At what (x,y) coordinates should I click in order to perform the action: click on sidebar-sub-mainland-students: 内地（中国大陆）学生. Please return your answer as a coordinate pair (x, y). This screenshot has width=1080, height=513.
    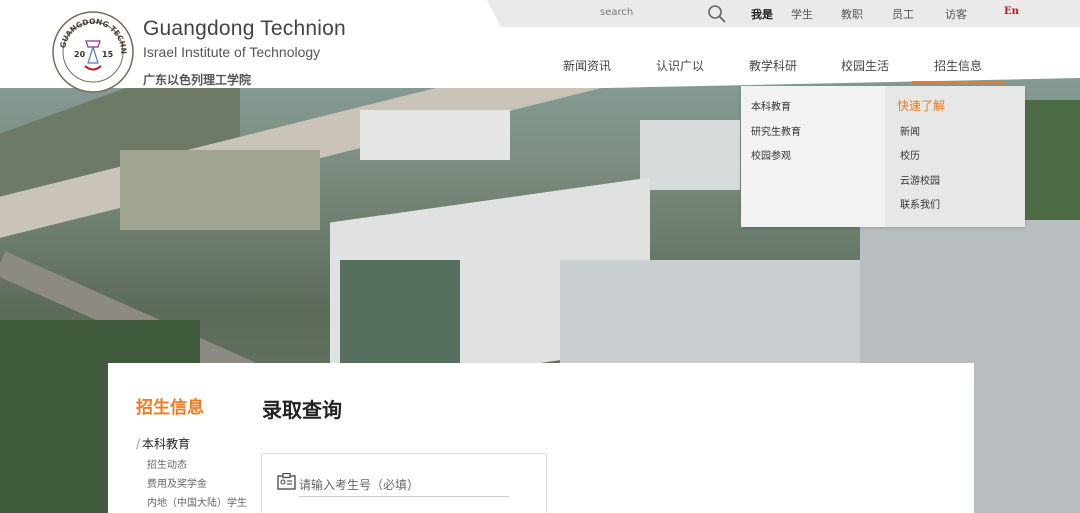
    Looking at the image, I should click on (197, 501).